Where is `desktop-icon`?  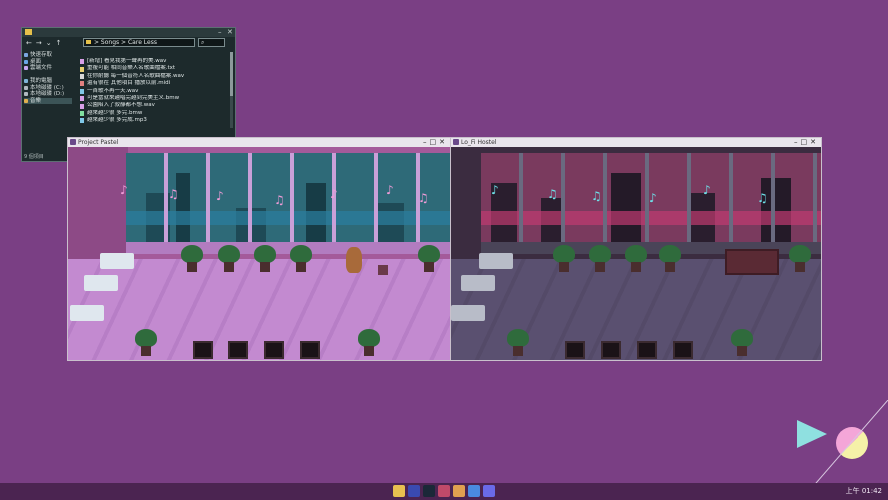 desktop-icon is located at coordinates (26, 61).